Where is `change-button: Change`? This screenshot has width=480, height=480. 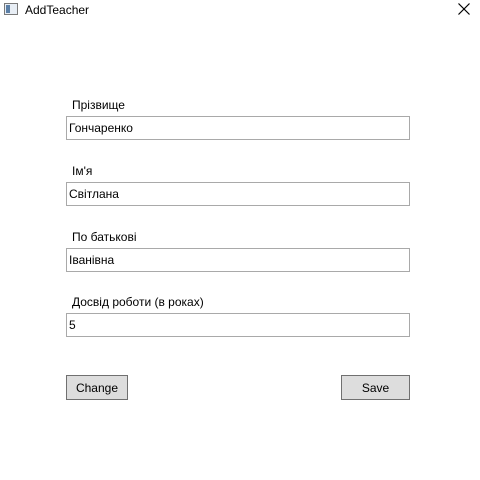
change-button: Change is located at coordinates (97, 387).